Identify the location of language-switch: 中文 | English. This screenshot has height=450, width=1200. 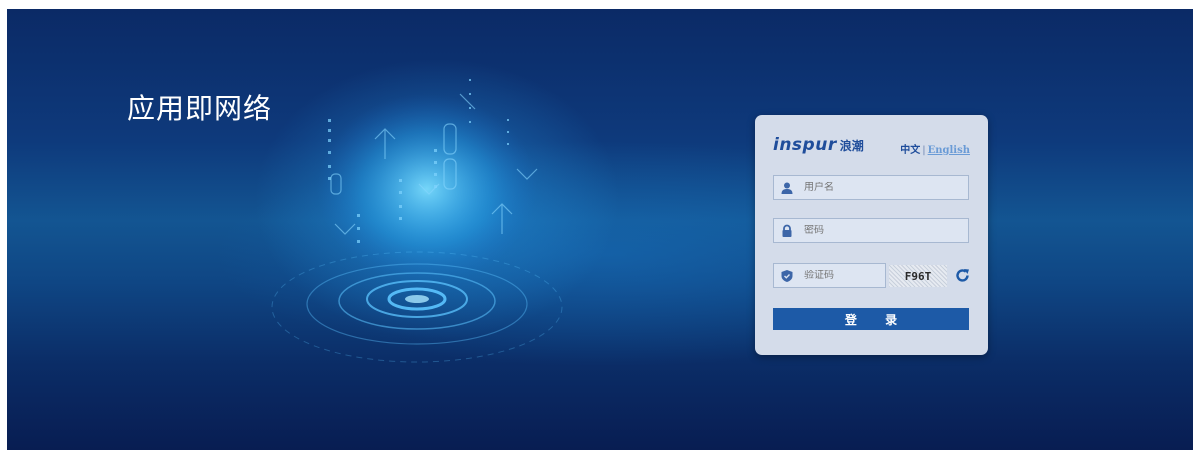
(935, 148).